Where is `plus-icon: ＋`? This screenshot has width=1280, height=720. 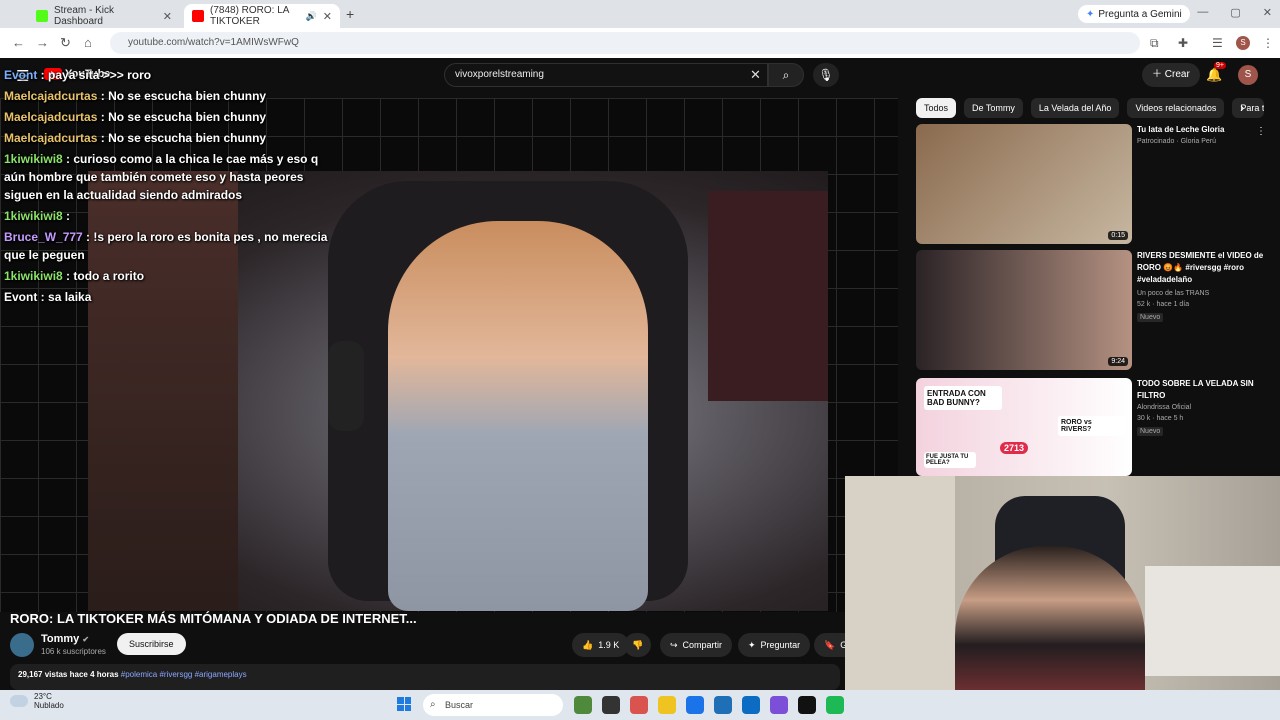
plus-icon: ＋ is located at coordinates (1158, 74).